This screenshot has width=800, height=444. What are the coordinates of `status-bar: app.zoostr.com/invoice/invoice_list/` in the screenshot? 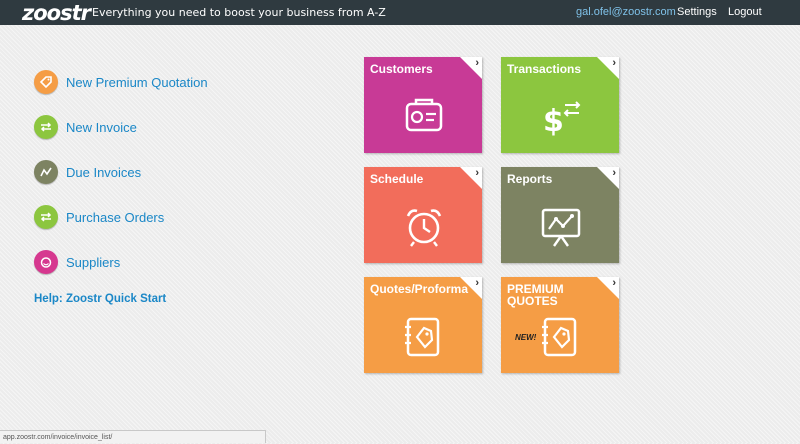 It's located at (133, 436).